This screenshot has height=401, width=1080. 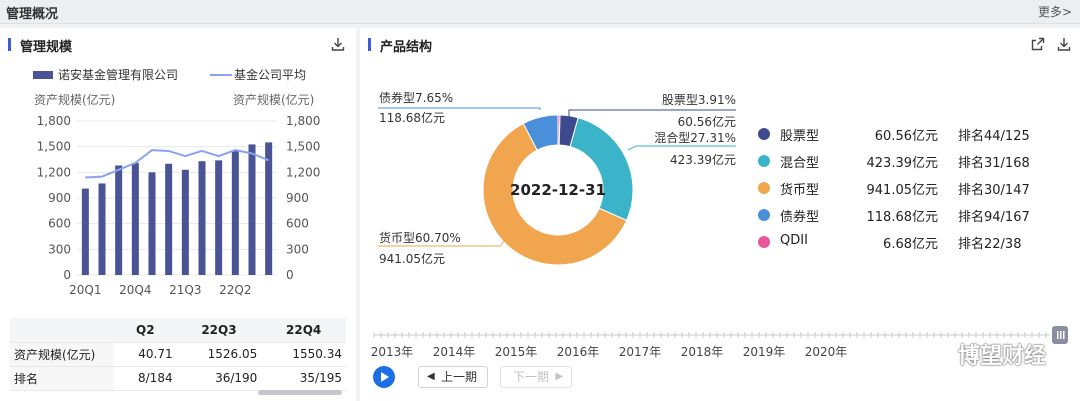 What do you see at coordinates (152, 223) in the screenshot?
I see `bar-21Q1` at bounding box center [152, 223].